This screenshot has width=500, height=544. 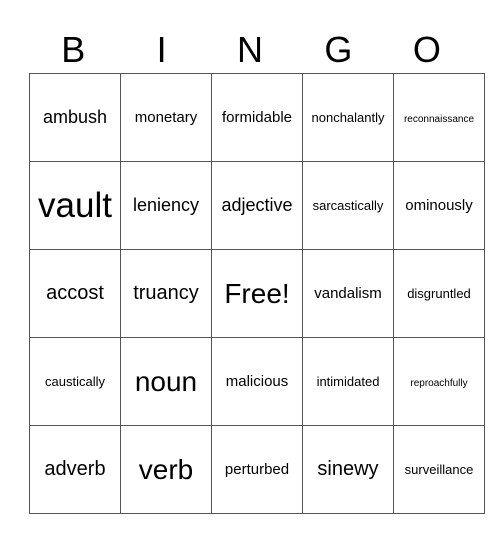 I want to click on cell-word: caustically, so click(x=75, y=381).